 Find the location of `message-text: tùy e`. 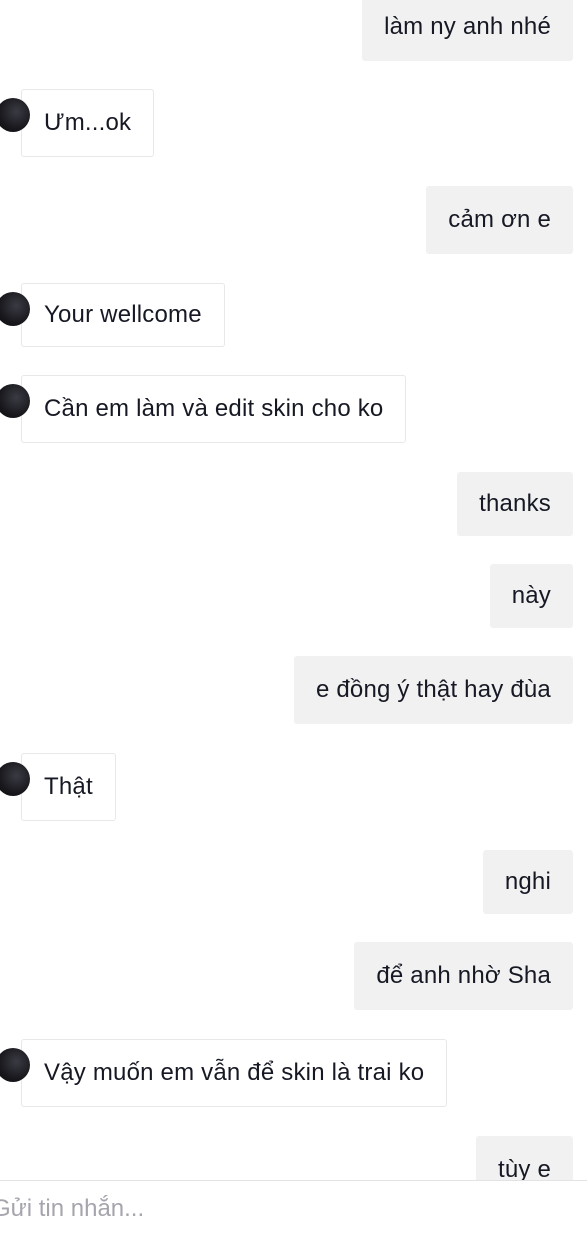

message-text: tùy e is located at coordinates (524, 1168).